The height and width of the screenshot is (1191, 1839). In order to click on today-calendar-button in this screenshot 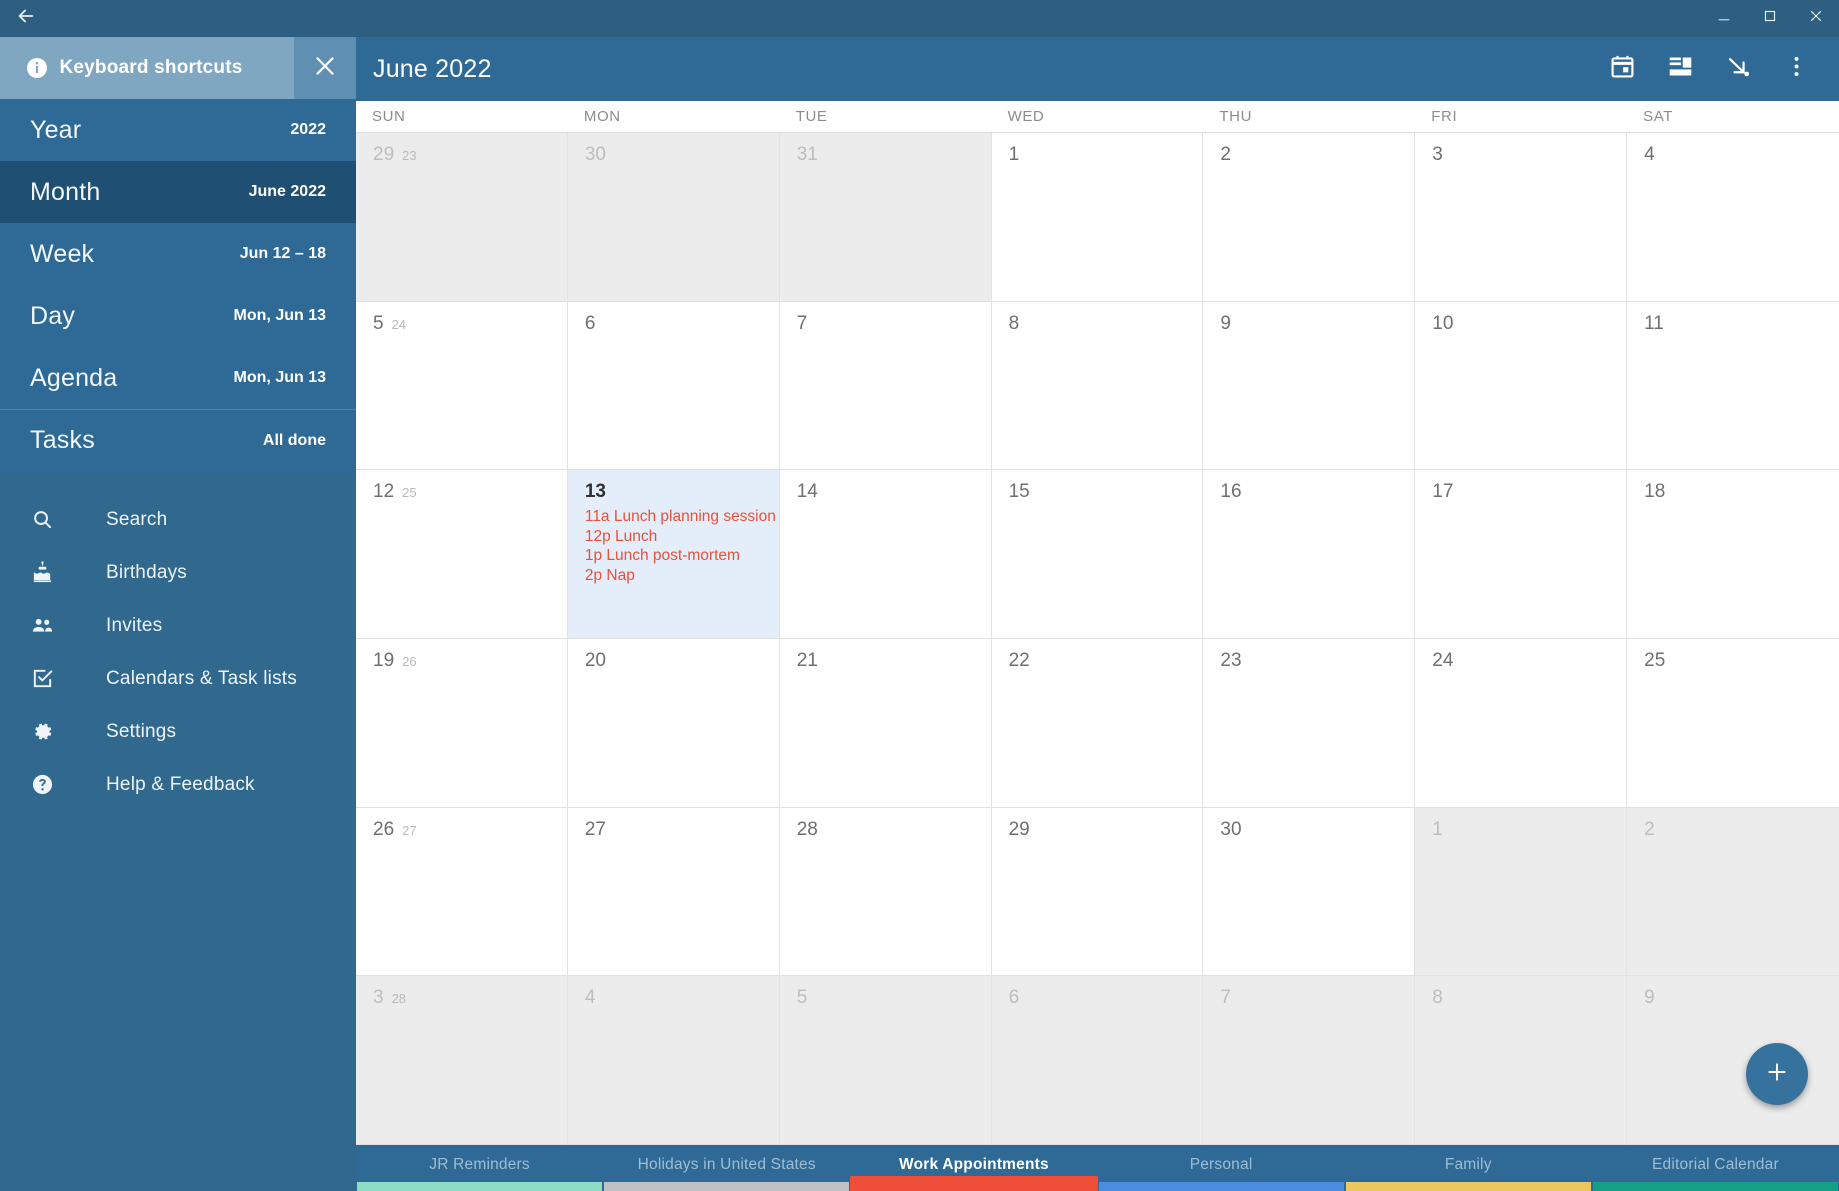, I will do `click(1622, 69)`.